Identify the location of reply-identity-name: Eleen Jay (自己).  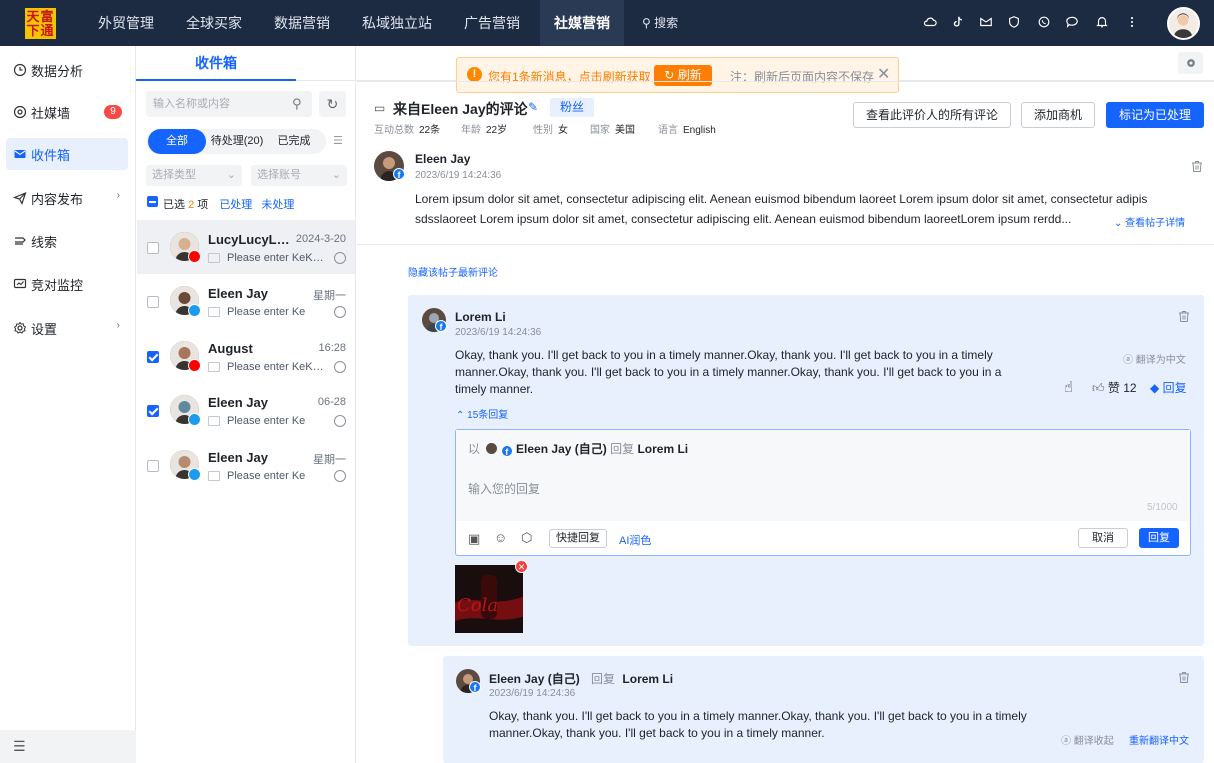
(561, 449).